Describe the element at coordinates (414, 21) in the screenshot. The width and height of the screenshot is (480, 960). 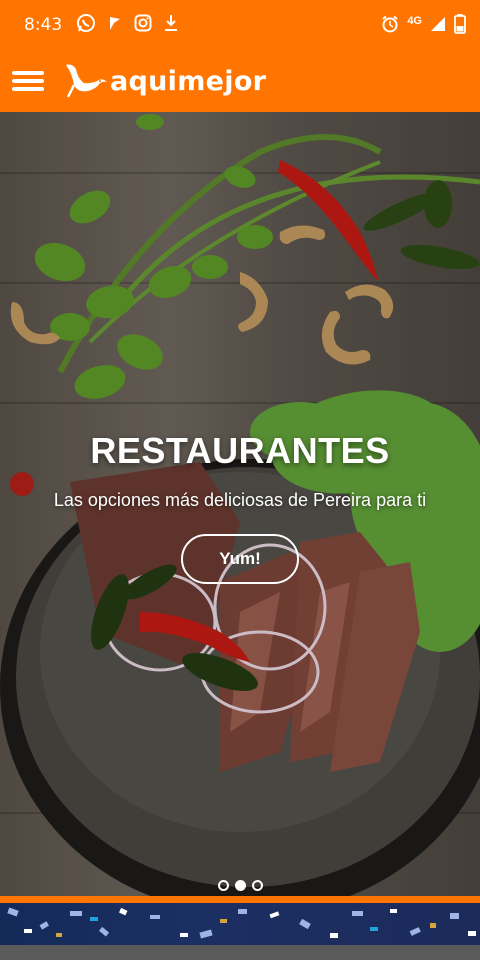
I see `network-label: 4G` at that location.